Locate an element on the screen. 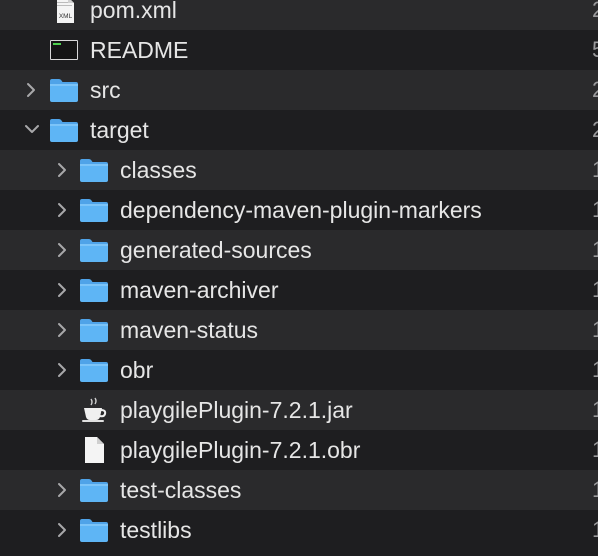  file-name-label: maven-status is located at coordinates (189, 330).